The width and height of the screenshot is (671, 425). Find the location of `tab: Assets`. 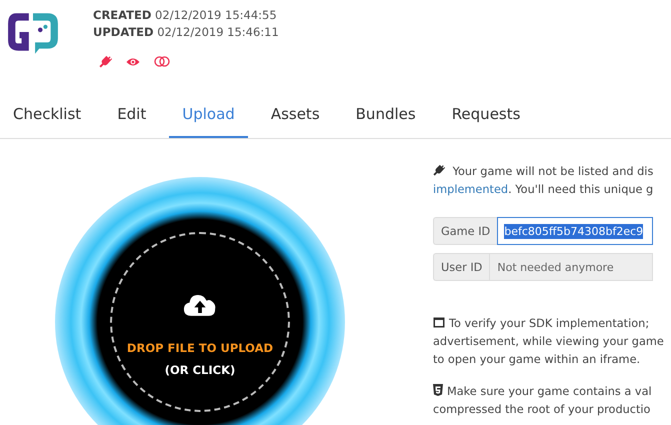

tab: Assets is located at coordinates (295, 114).